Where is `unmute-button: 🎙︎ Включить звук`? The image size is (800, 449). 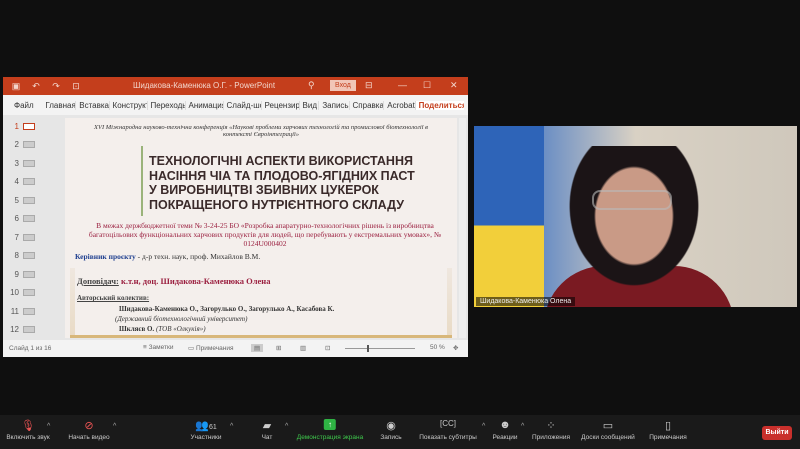
unmute-button: 🎙︎ Включить звук is located at coordinates (27, 430).